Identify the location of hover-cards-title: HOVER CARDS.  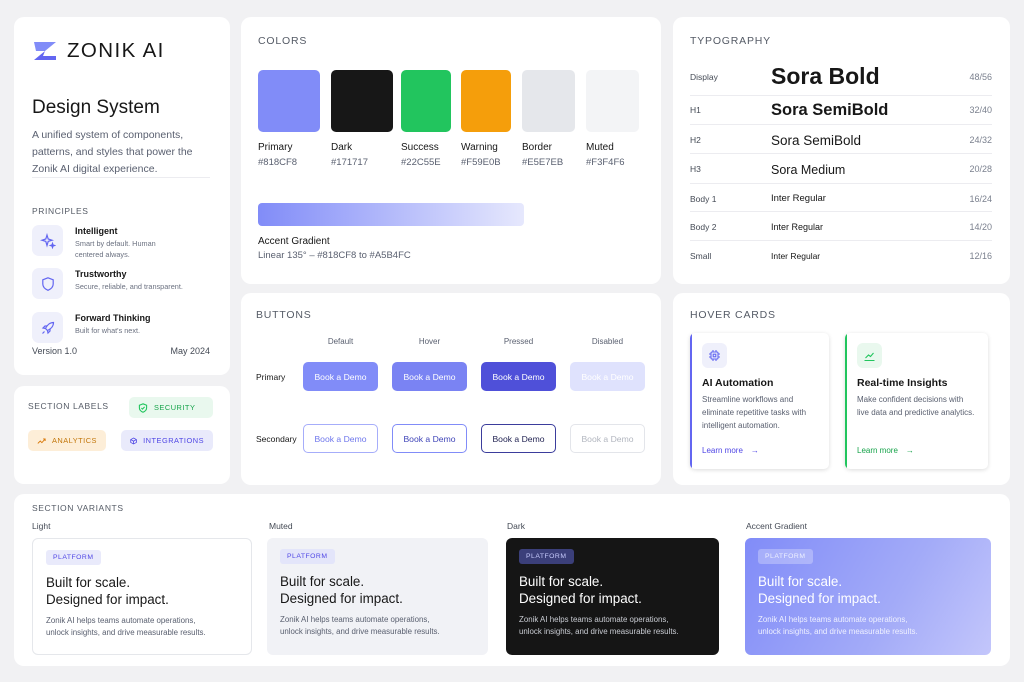
(733, 315).